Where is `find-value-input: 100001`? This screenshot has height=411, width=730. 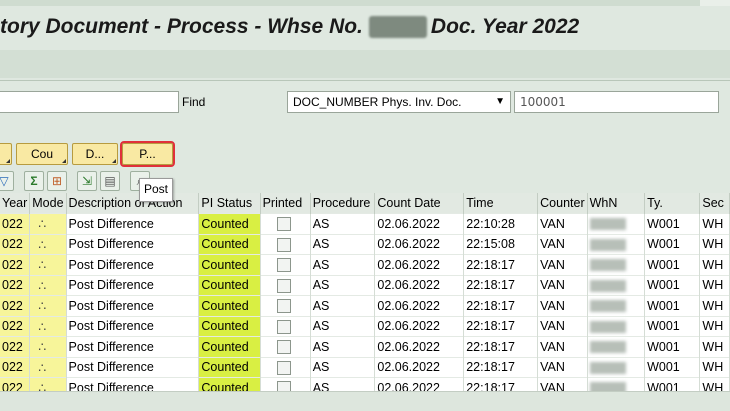 find-value-input: 100001 is located at coordinates (616, 102).